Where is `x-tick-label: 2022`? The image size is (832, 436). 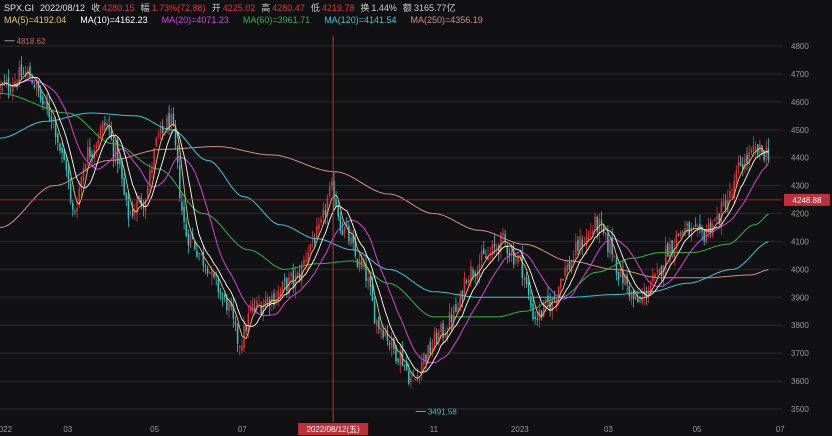 x-tick-label: 2022 is located at coordinates (6, 429).